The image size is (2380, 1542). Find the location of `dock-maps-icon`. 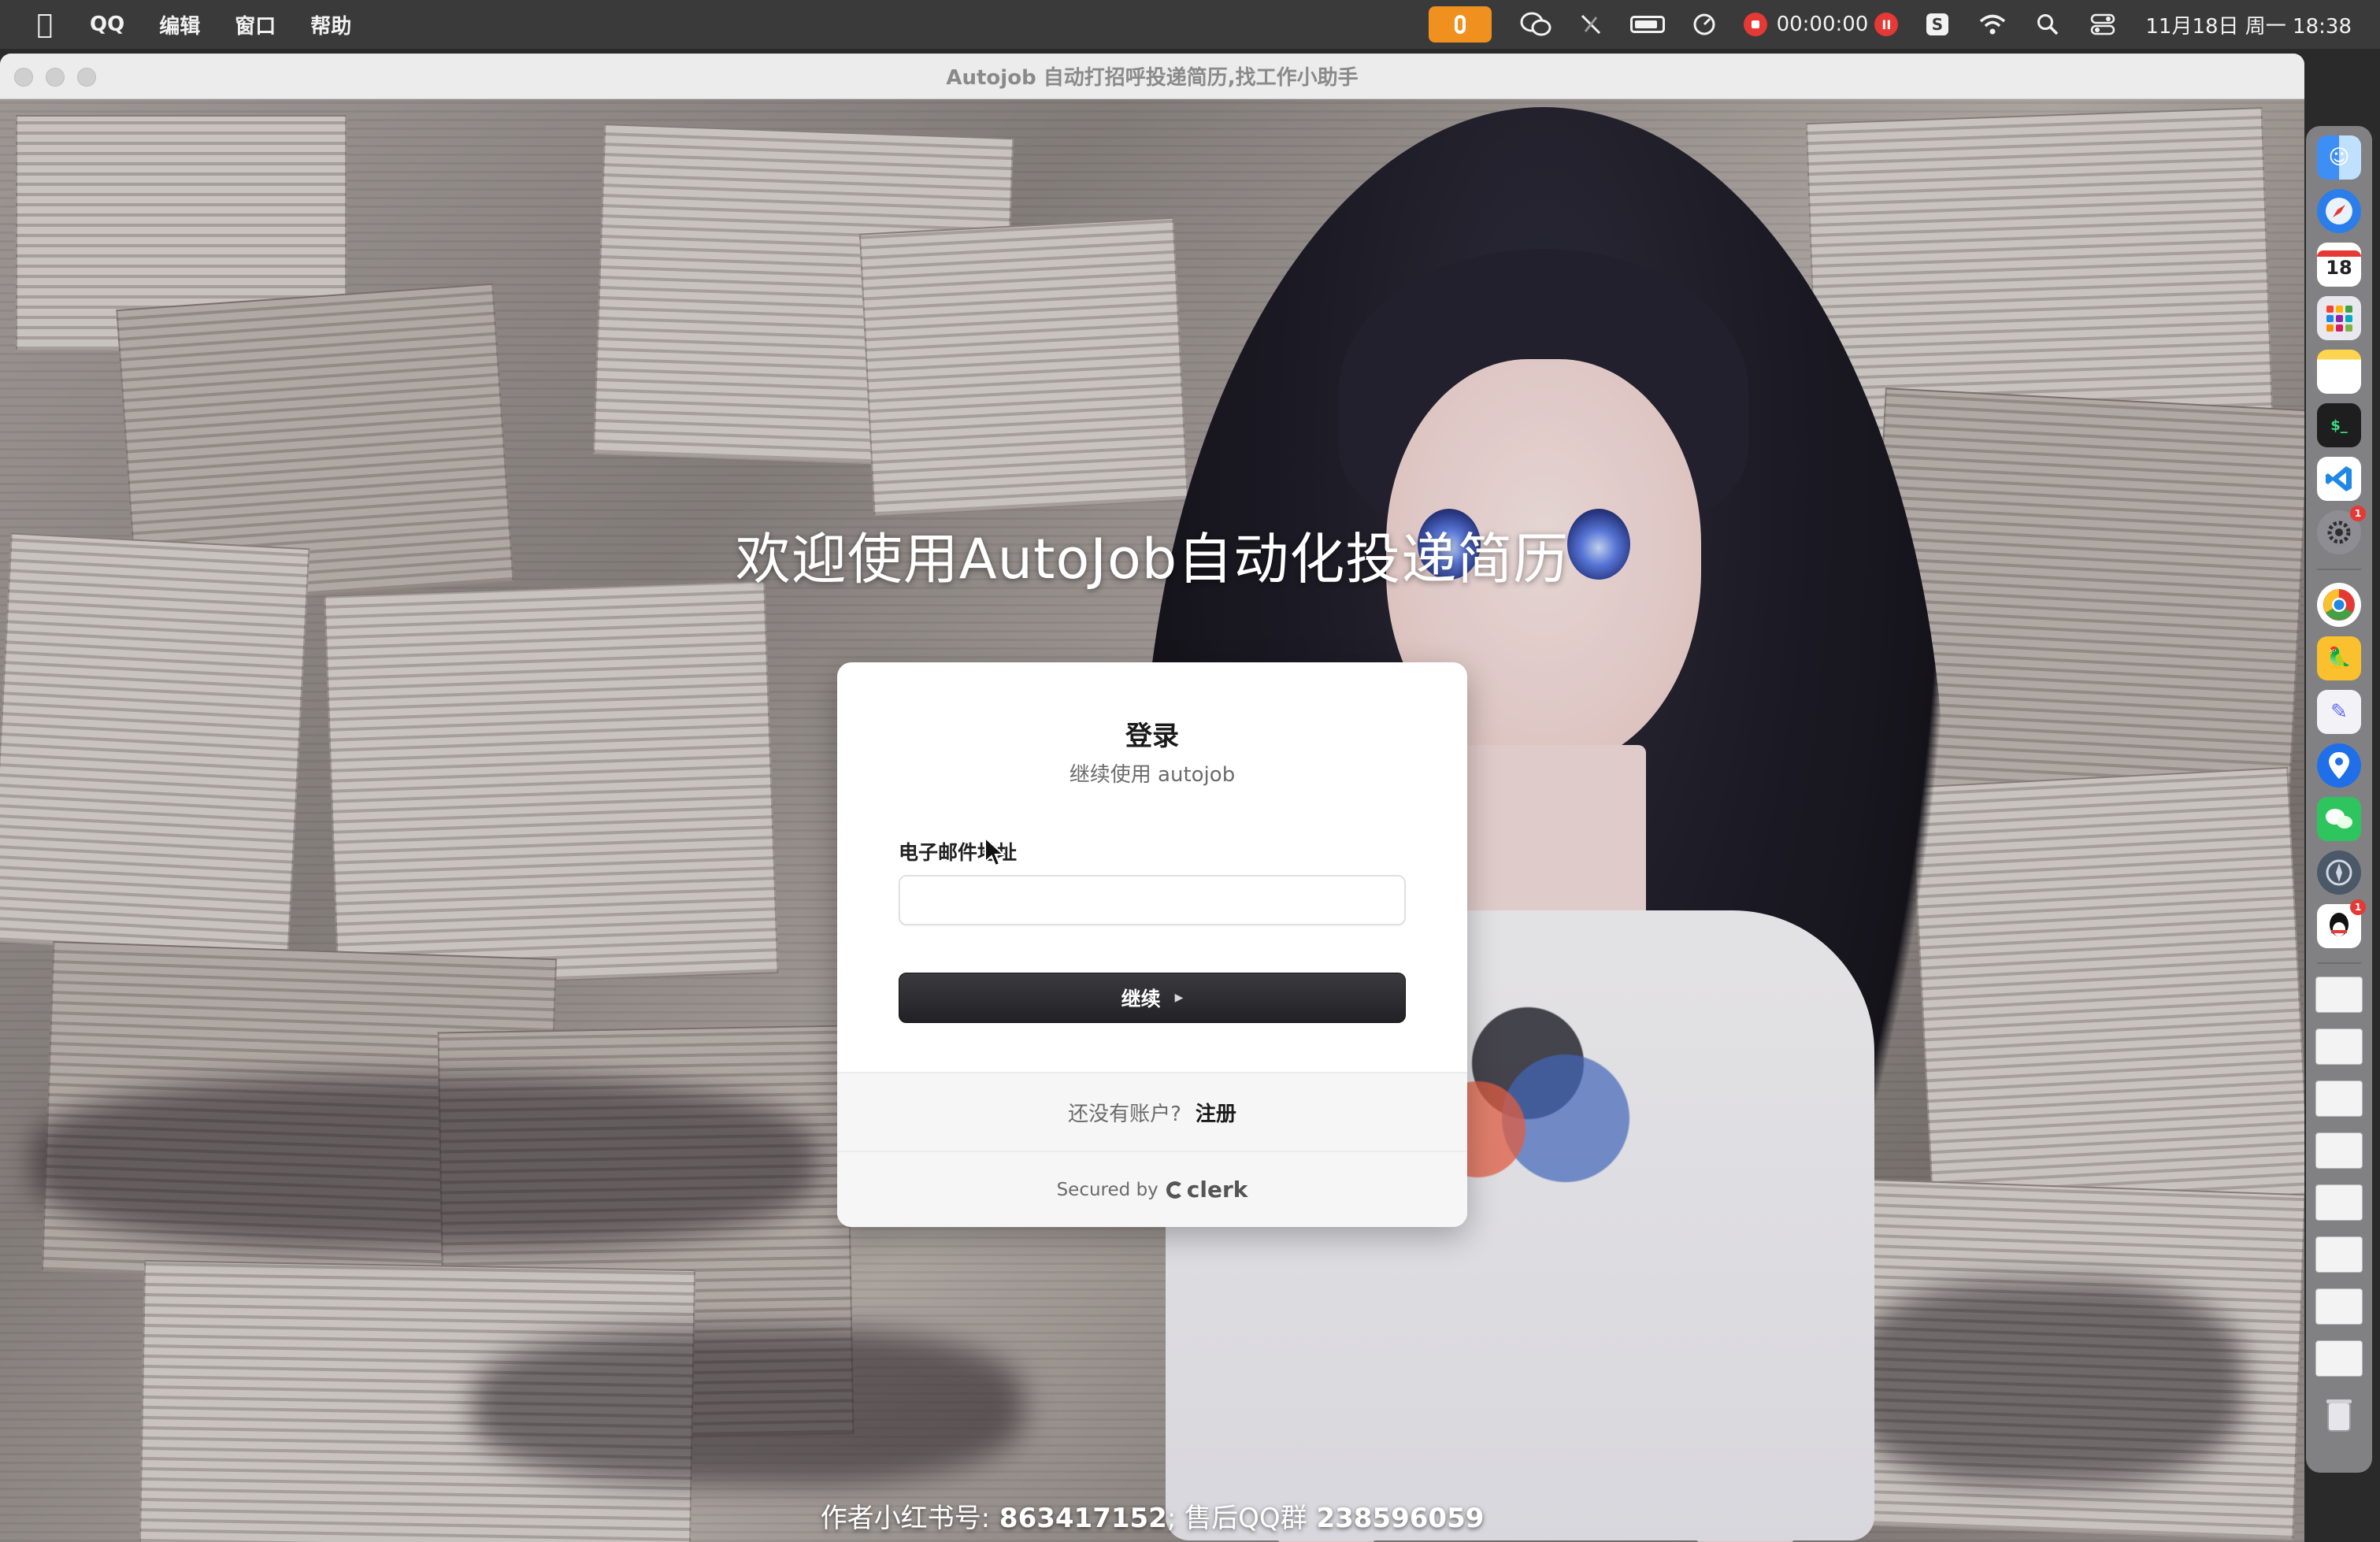

dock-maps-icon is located at coordinates (2339, 765).